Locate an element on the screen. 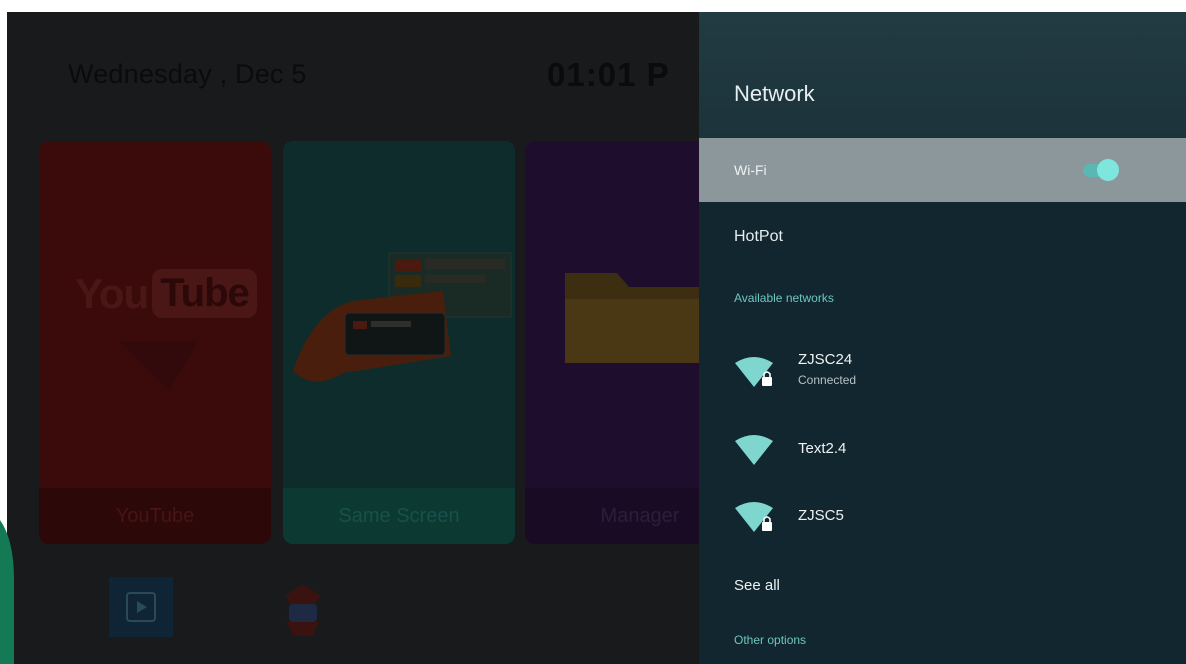 Image resolution: width=1186 pixels, height=664 pixels. panel-header: Network is located at coordinates (942, 75).